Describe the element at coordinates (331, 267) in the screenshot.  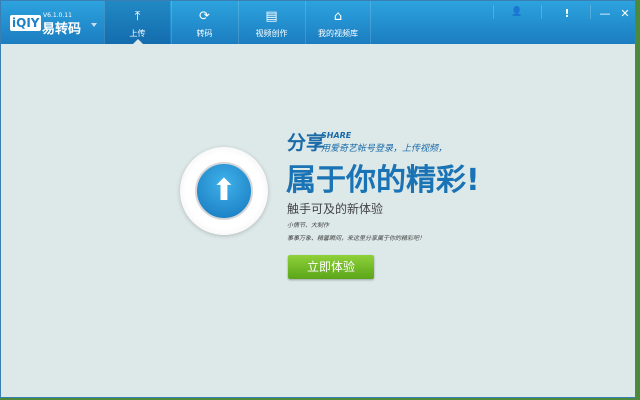
I see `try-now-button: 立即体验` at that location.